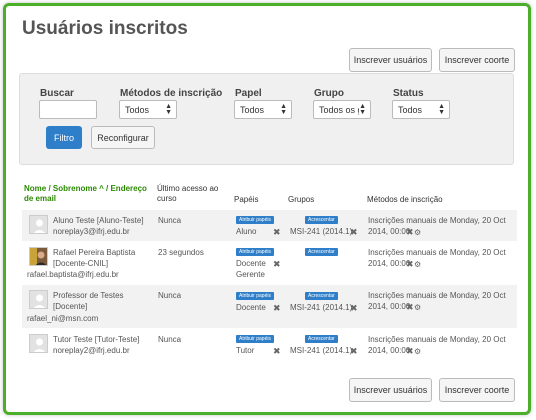 The height and width of the screenshot is (420, 536). Describe the element at coordinates (137, 109) in the screenshot. I see `method-select-value: Todos` at that location.